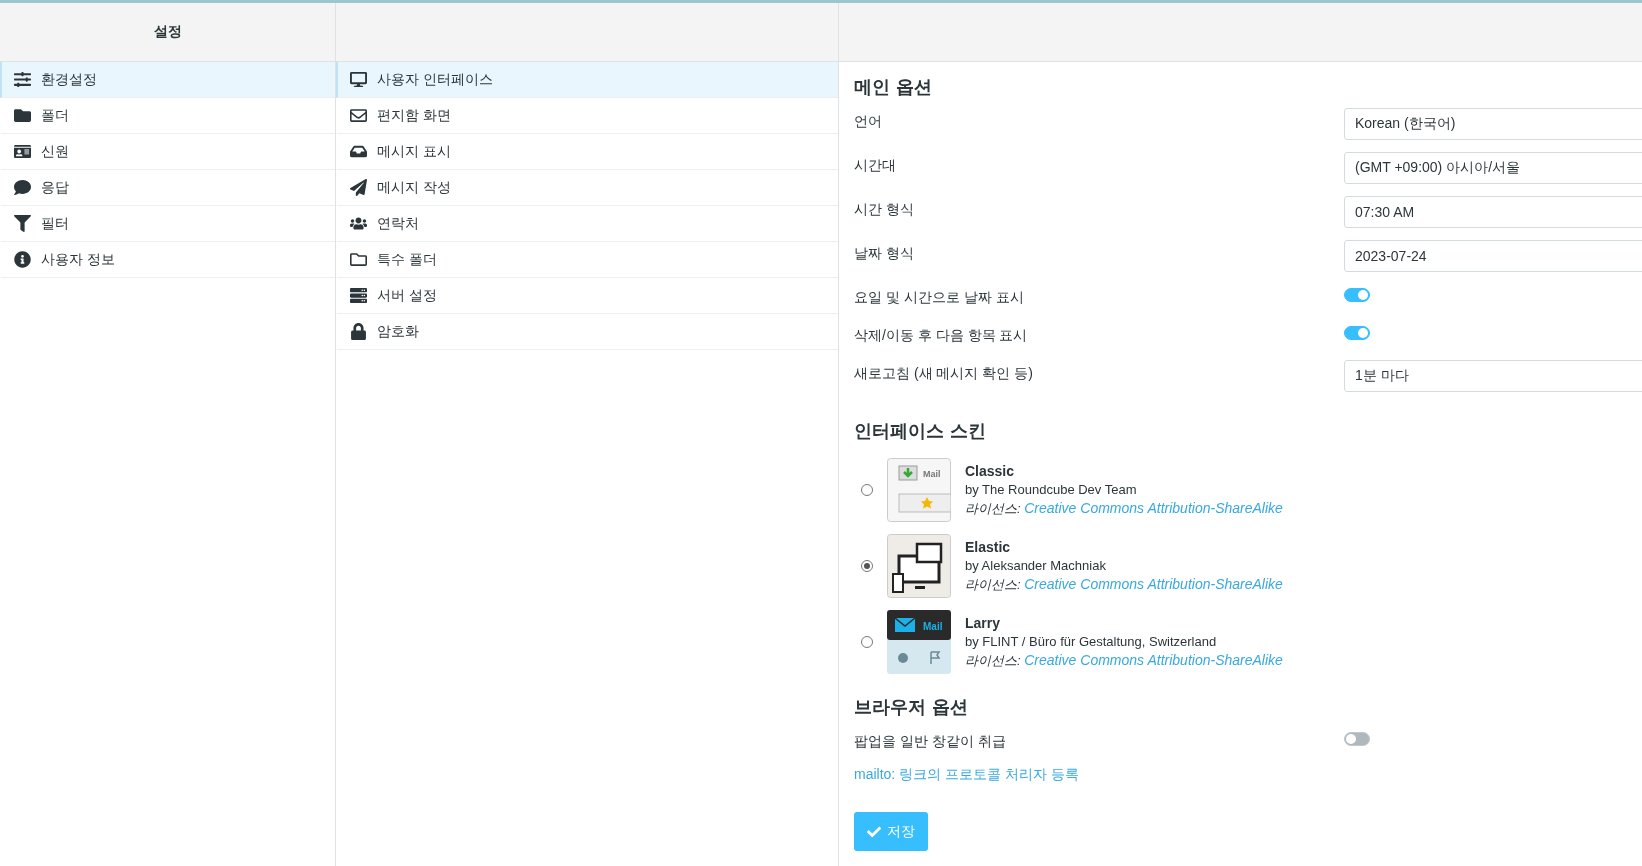 The image size is (1642, 866). Describe the element at coordinates (1493, 256) in the screenshot. I see `select-field: 2023-07-24` at that location.